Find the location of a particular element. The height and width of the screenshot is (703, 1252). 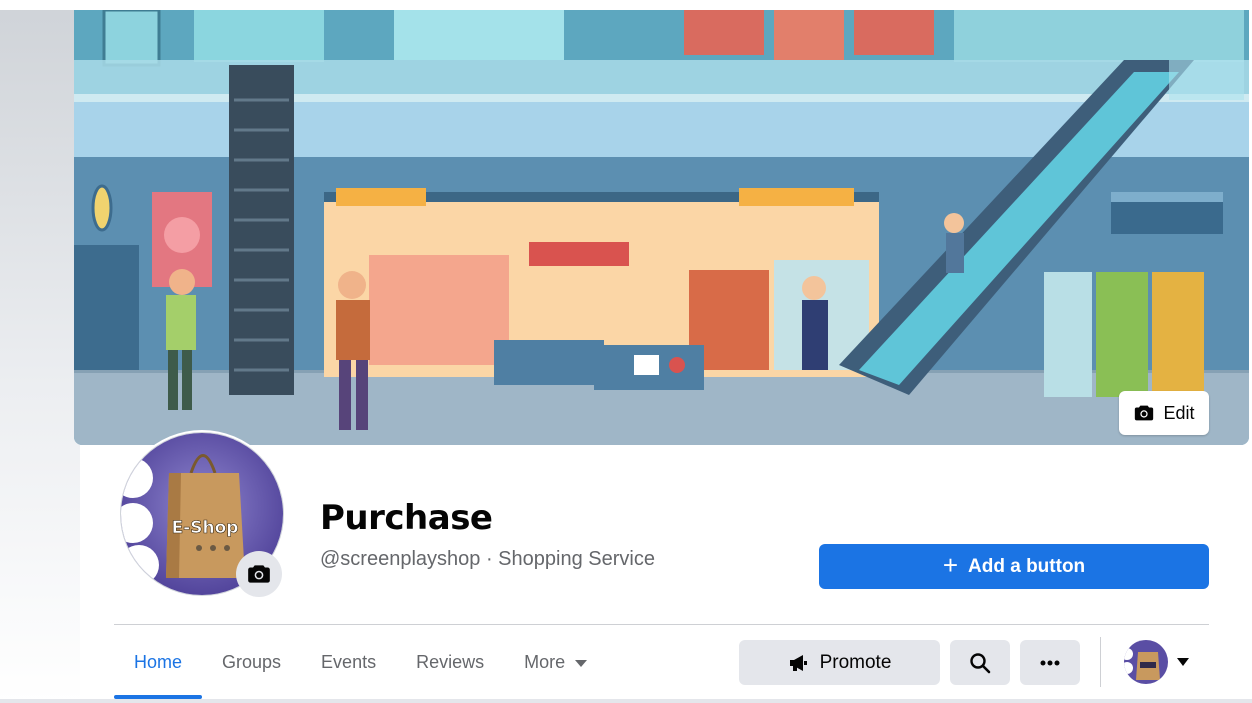

plus-icon: + is located at coordinates (950, 564).